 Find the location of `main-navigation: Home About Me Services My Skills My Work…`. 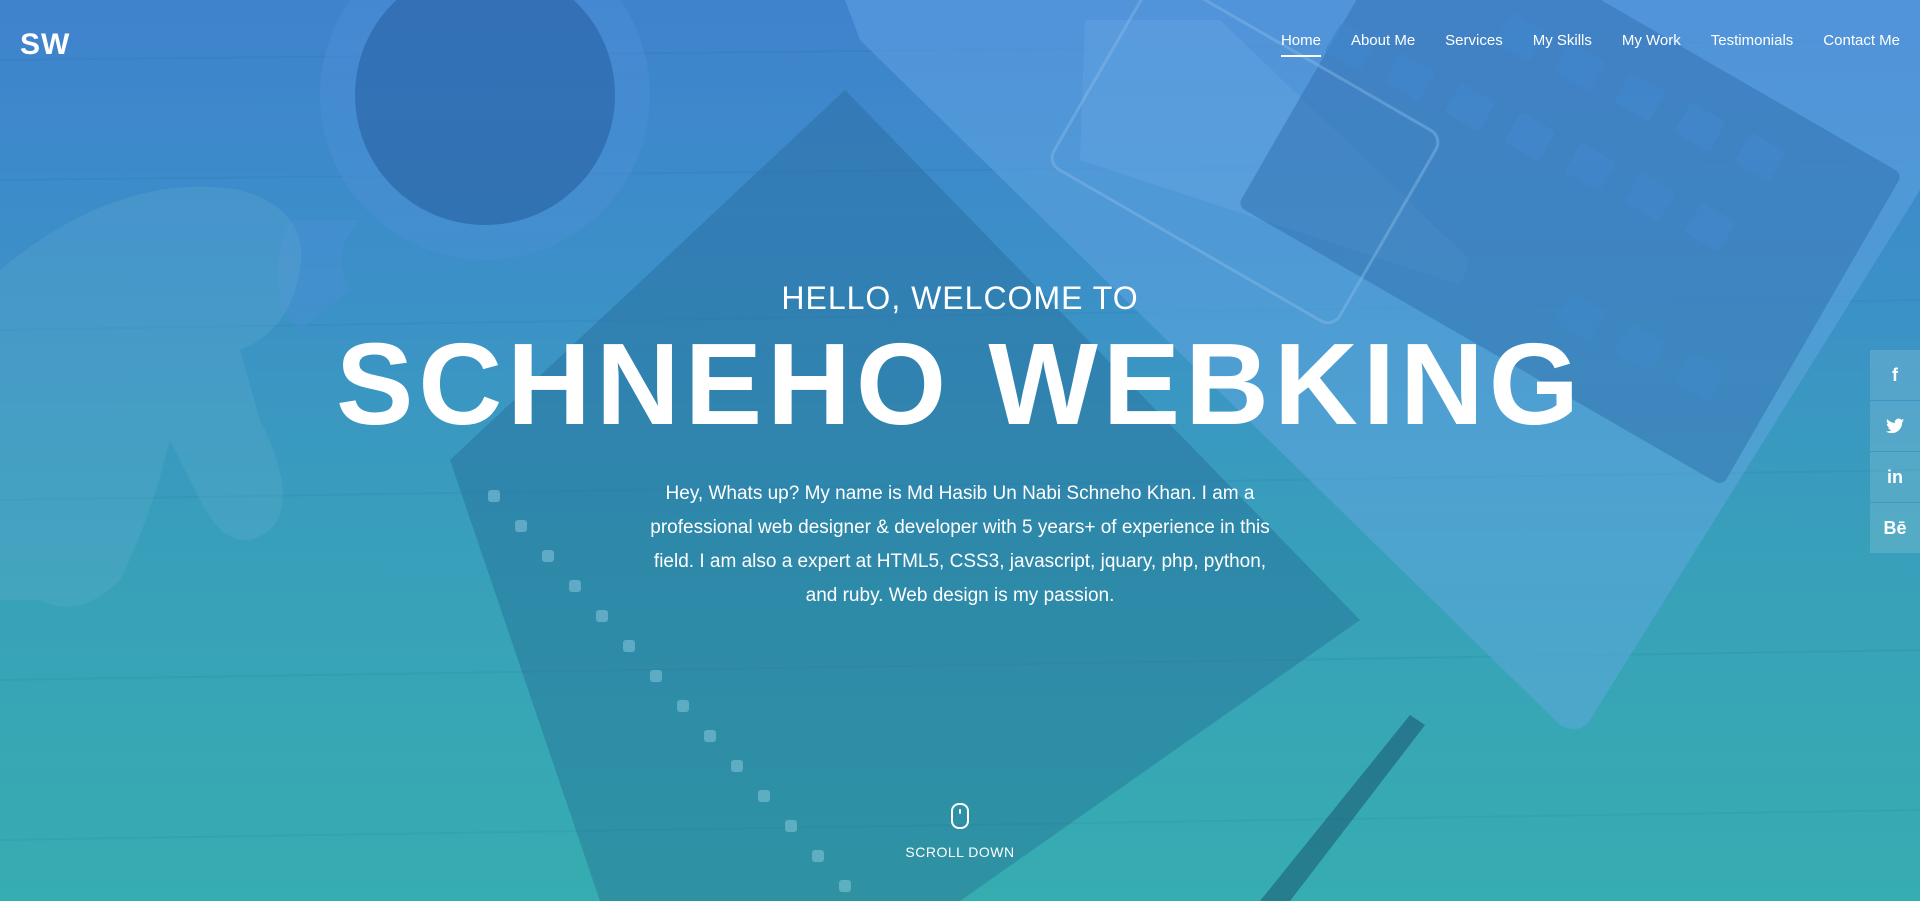

main-navigation: Home About Me Services My Skills My Work… is located at coordinates (1575, 44).